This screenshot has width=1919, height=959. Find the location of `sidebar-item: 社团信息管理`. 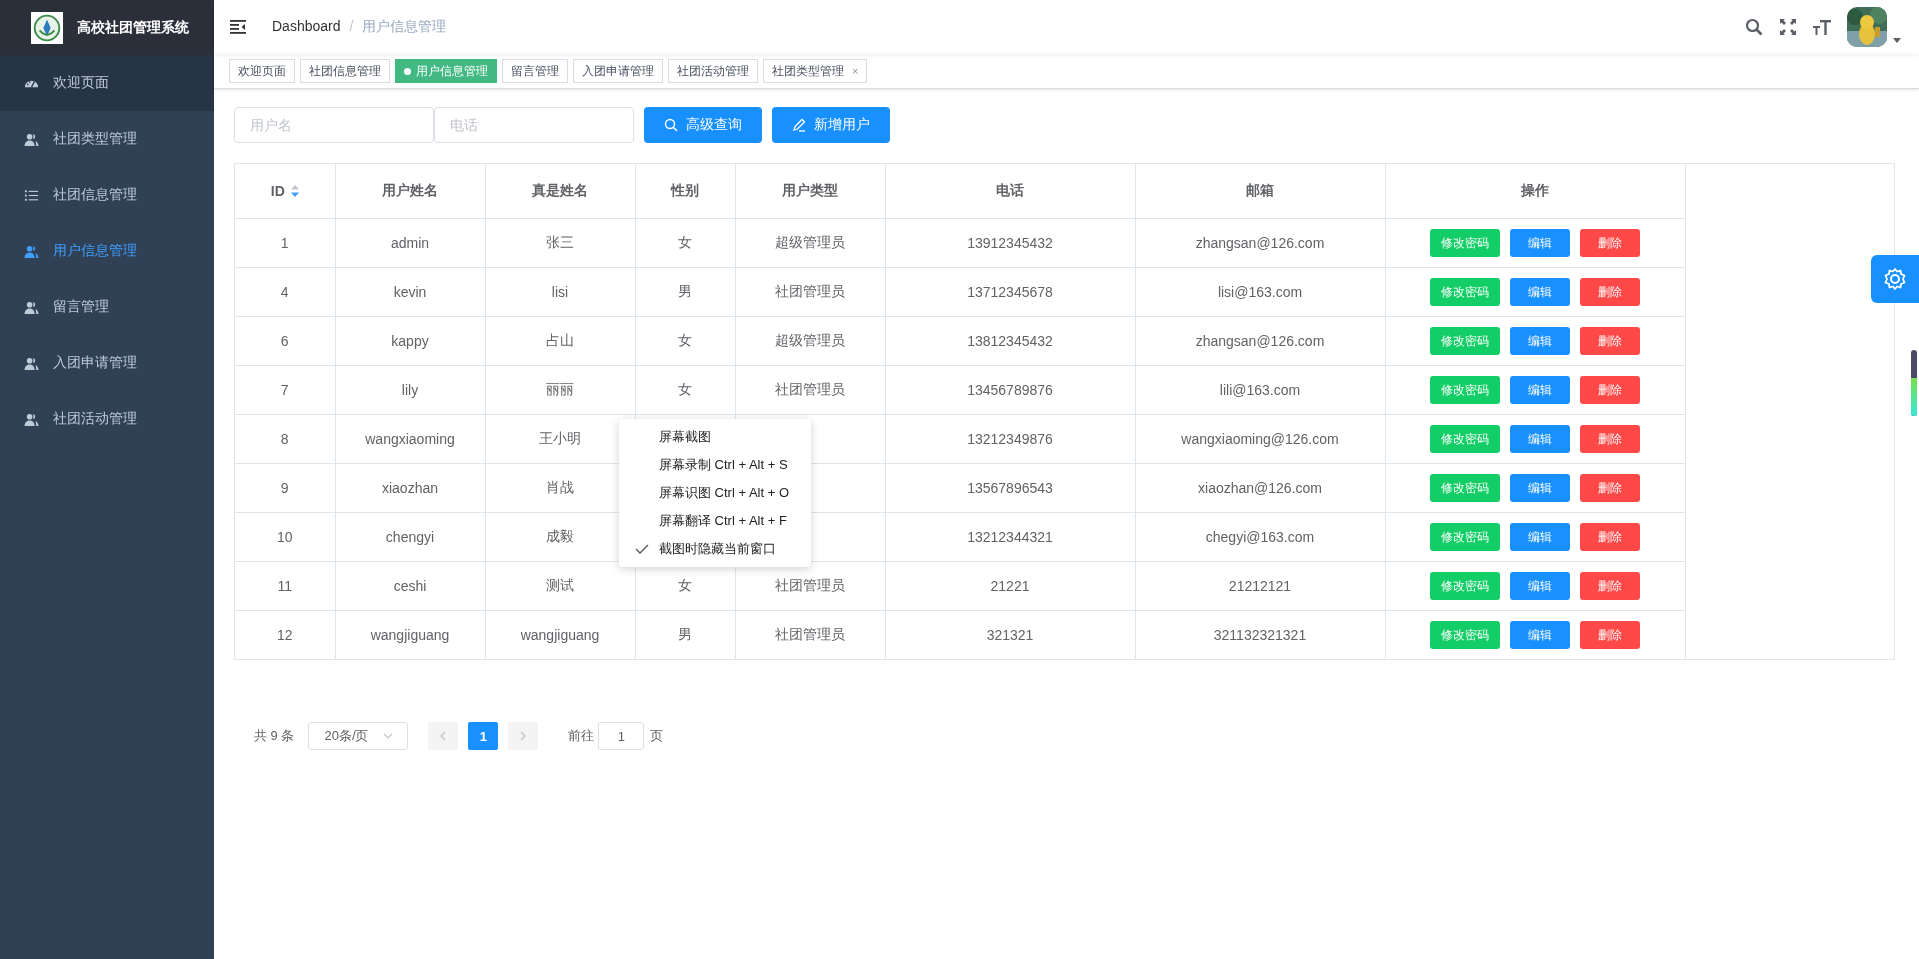

sidebar-item: 社团信息管理 is located at coordinates (107, 195).